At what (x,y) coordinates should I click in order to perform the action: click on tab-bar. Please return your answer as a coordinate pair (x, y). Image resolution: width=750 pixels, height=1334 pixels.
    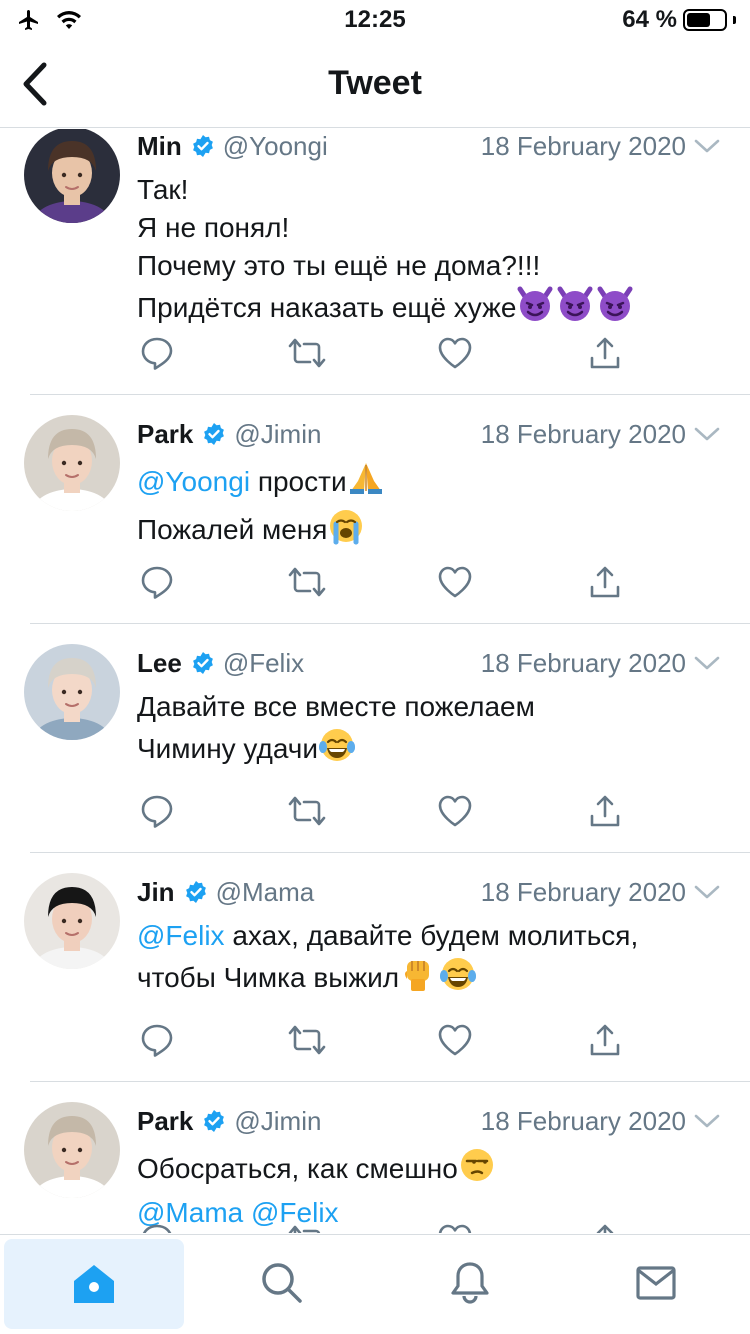
    Looking at the image, I should click on (375, 1284).